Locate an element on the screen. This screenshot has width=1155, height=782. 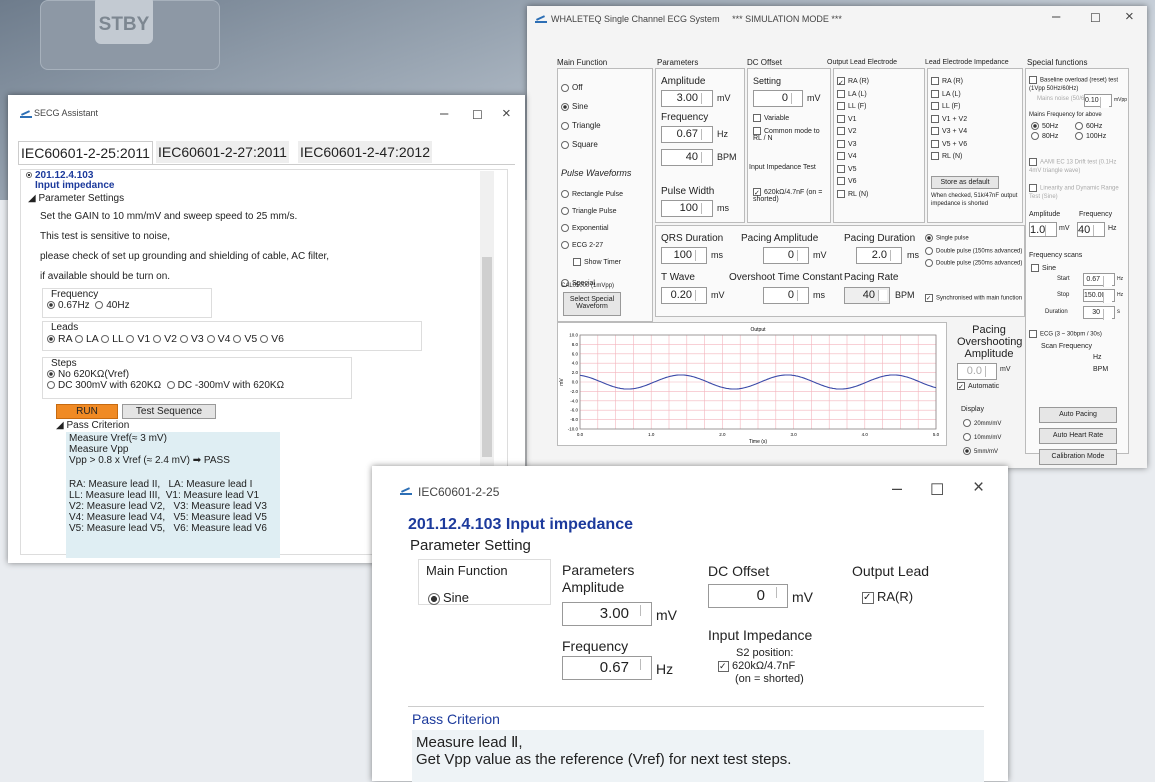
imp-v1v2: V1 + V2 is located at coordinates (949, 120).